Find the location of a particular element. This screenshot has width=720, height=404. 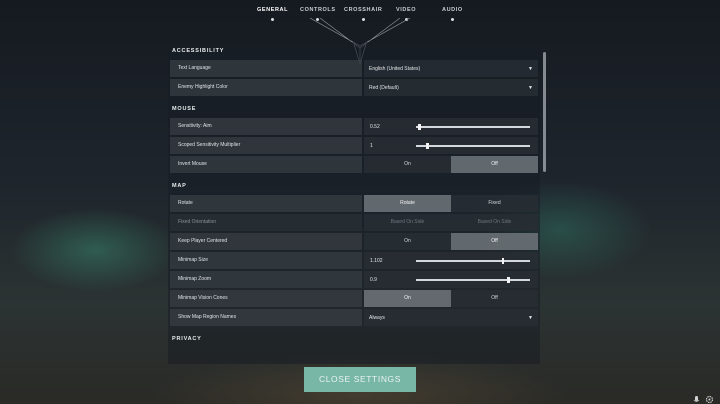

tab-crosshair-label: CROSSHAIR is located at coordinates (363, 10).